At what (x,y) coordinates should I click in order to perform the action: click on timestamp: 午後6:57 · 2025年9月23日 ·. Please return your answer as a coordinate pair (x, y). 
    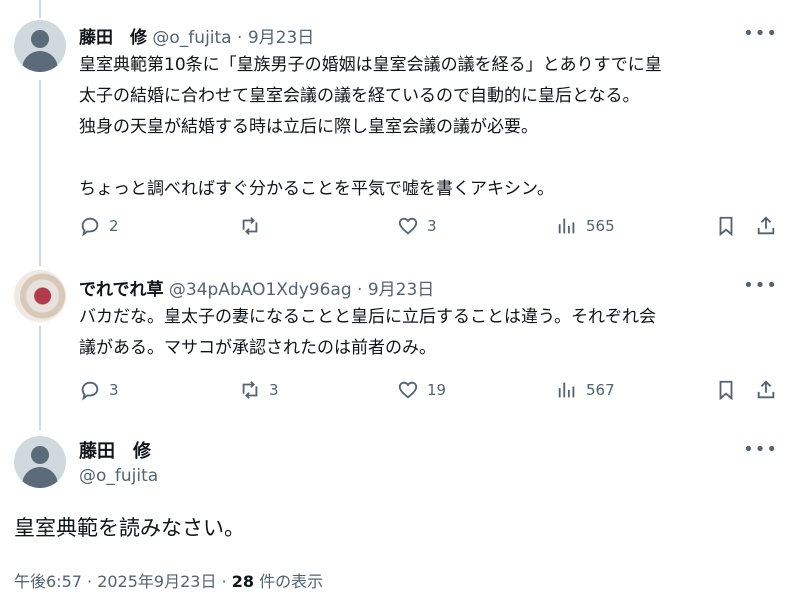
    Looking at the image, I should click on (123, 581).